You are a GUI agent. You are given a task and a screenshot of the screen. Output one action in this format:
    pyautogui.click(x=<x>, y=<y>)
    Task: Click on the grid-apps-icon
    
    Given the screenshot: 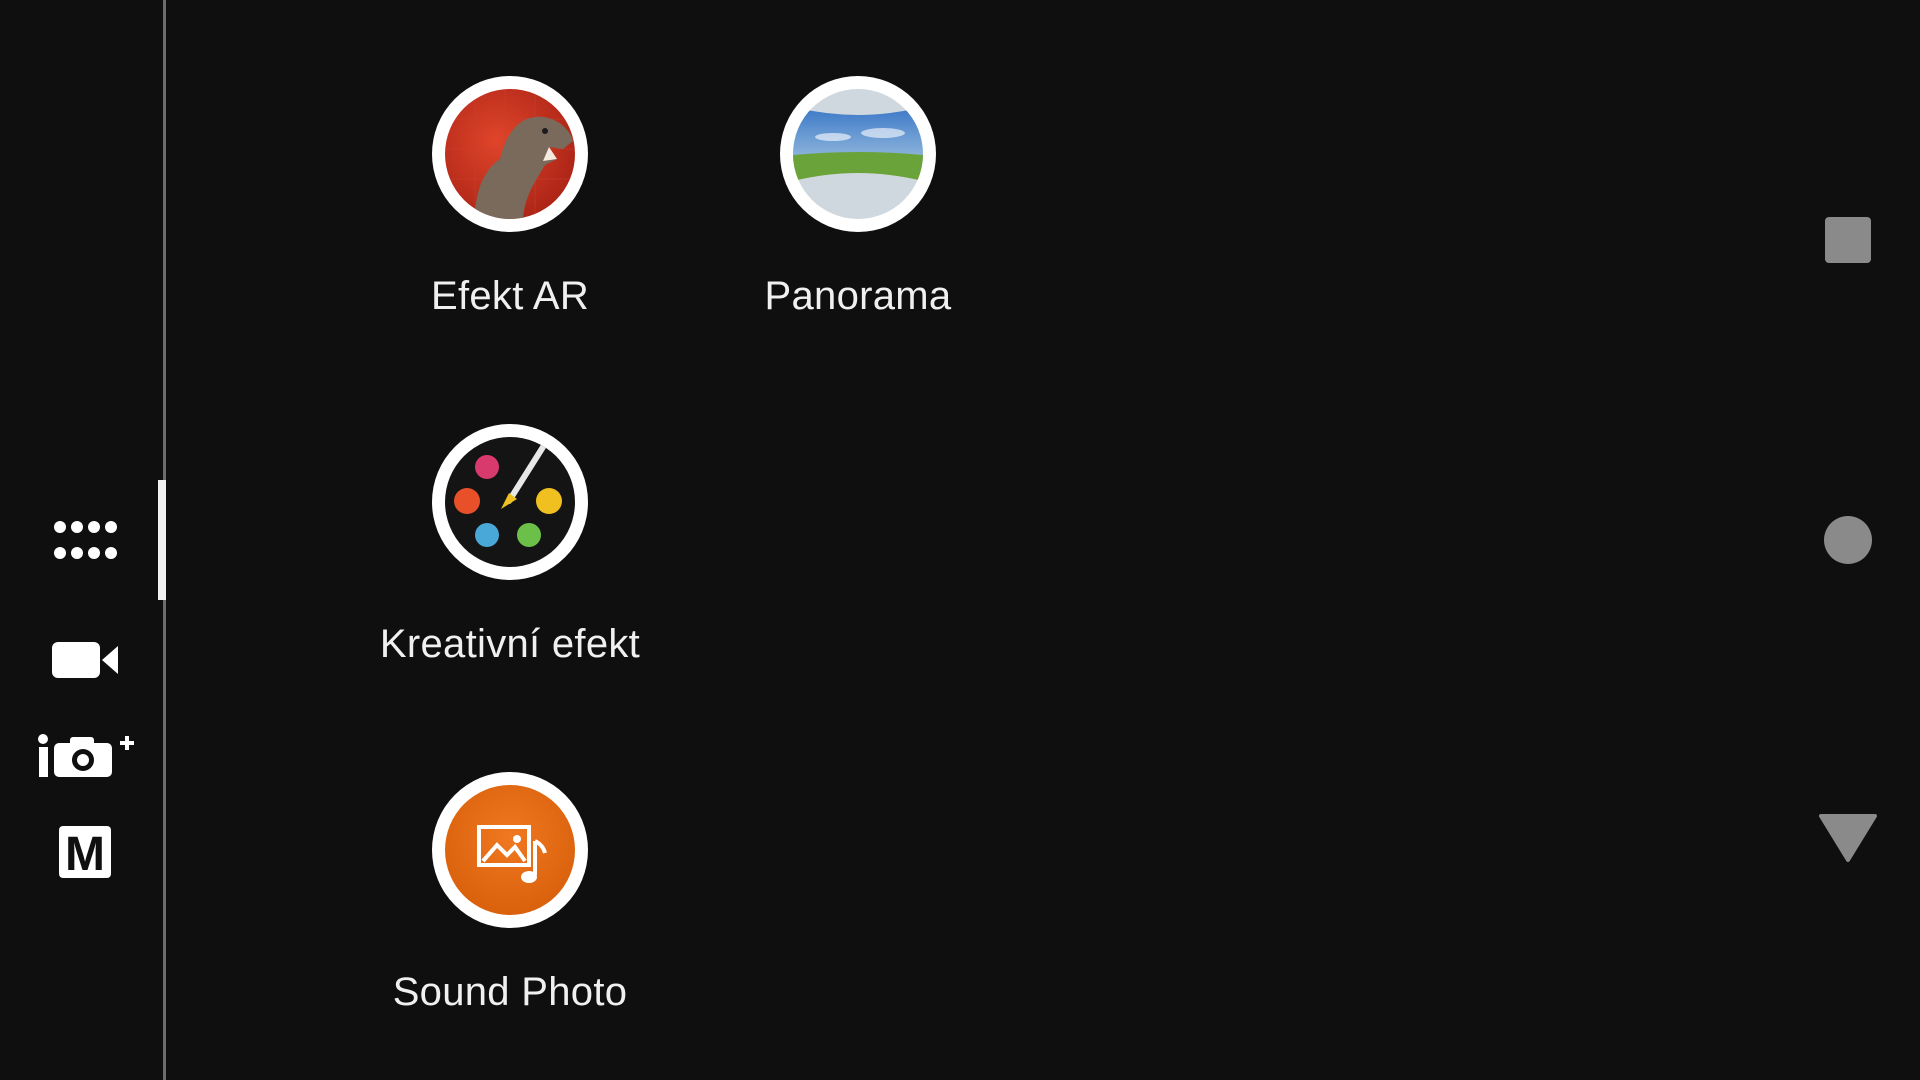 What is the action you would take?
    pyautogui.click(x=85, y=540)
    